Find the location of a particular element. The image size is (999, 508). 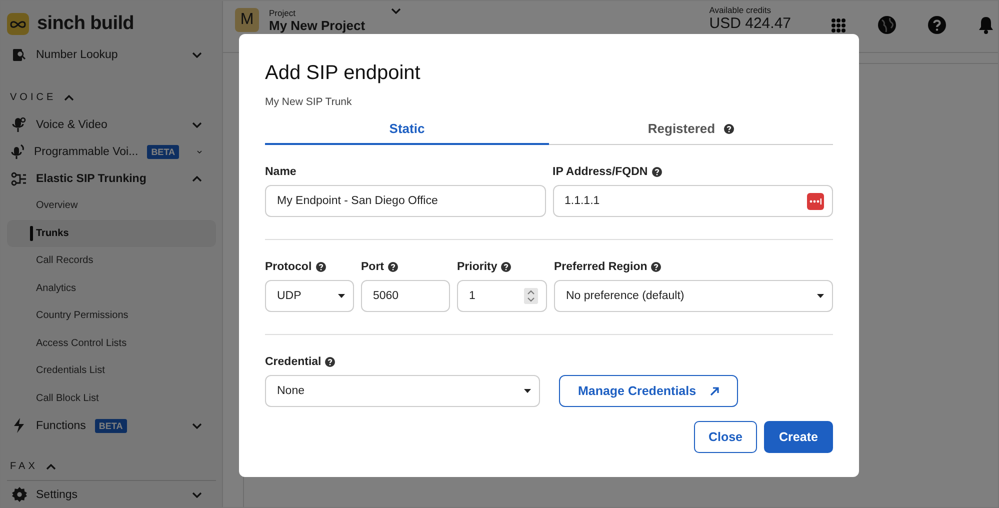

logo-text: sinch build is located at coordinates (85, 24).